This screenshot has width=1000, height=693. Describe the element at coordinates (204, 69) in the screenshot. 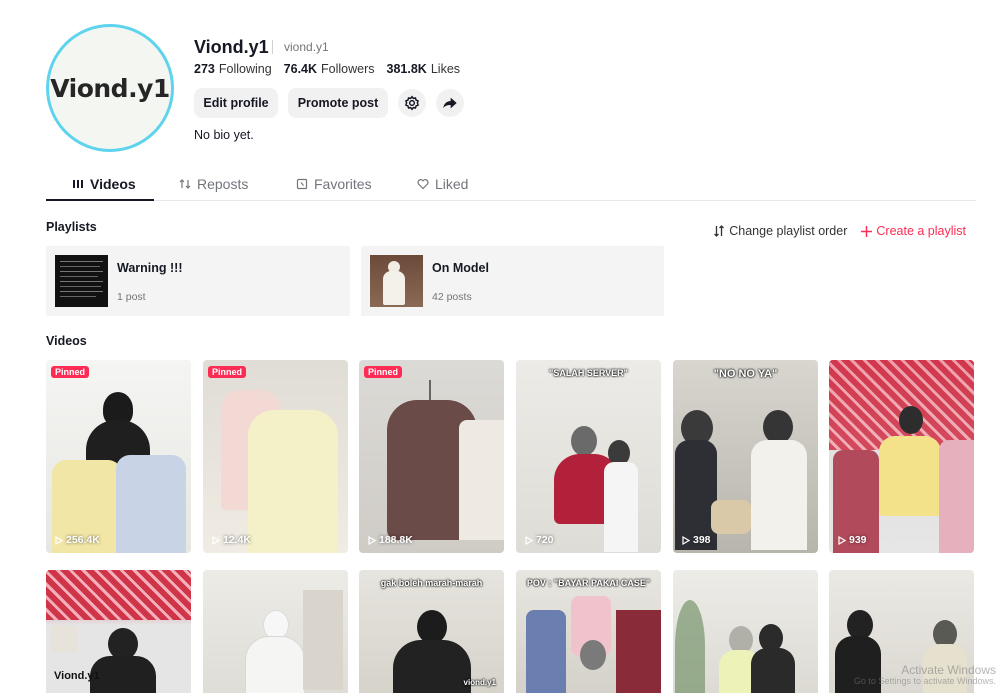

I see `following-count: 273` at that location.